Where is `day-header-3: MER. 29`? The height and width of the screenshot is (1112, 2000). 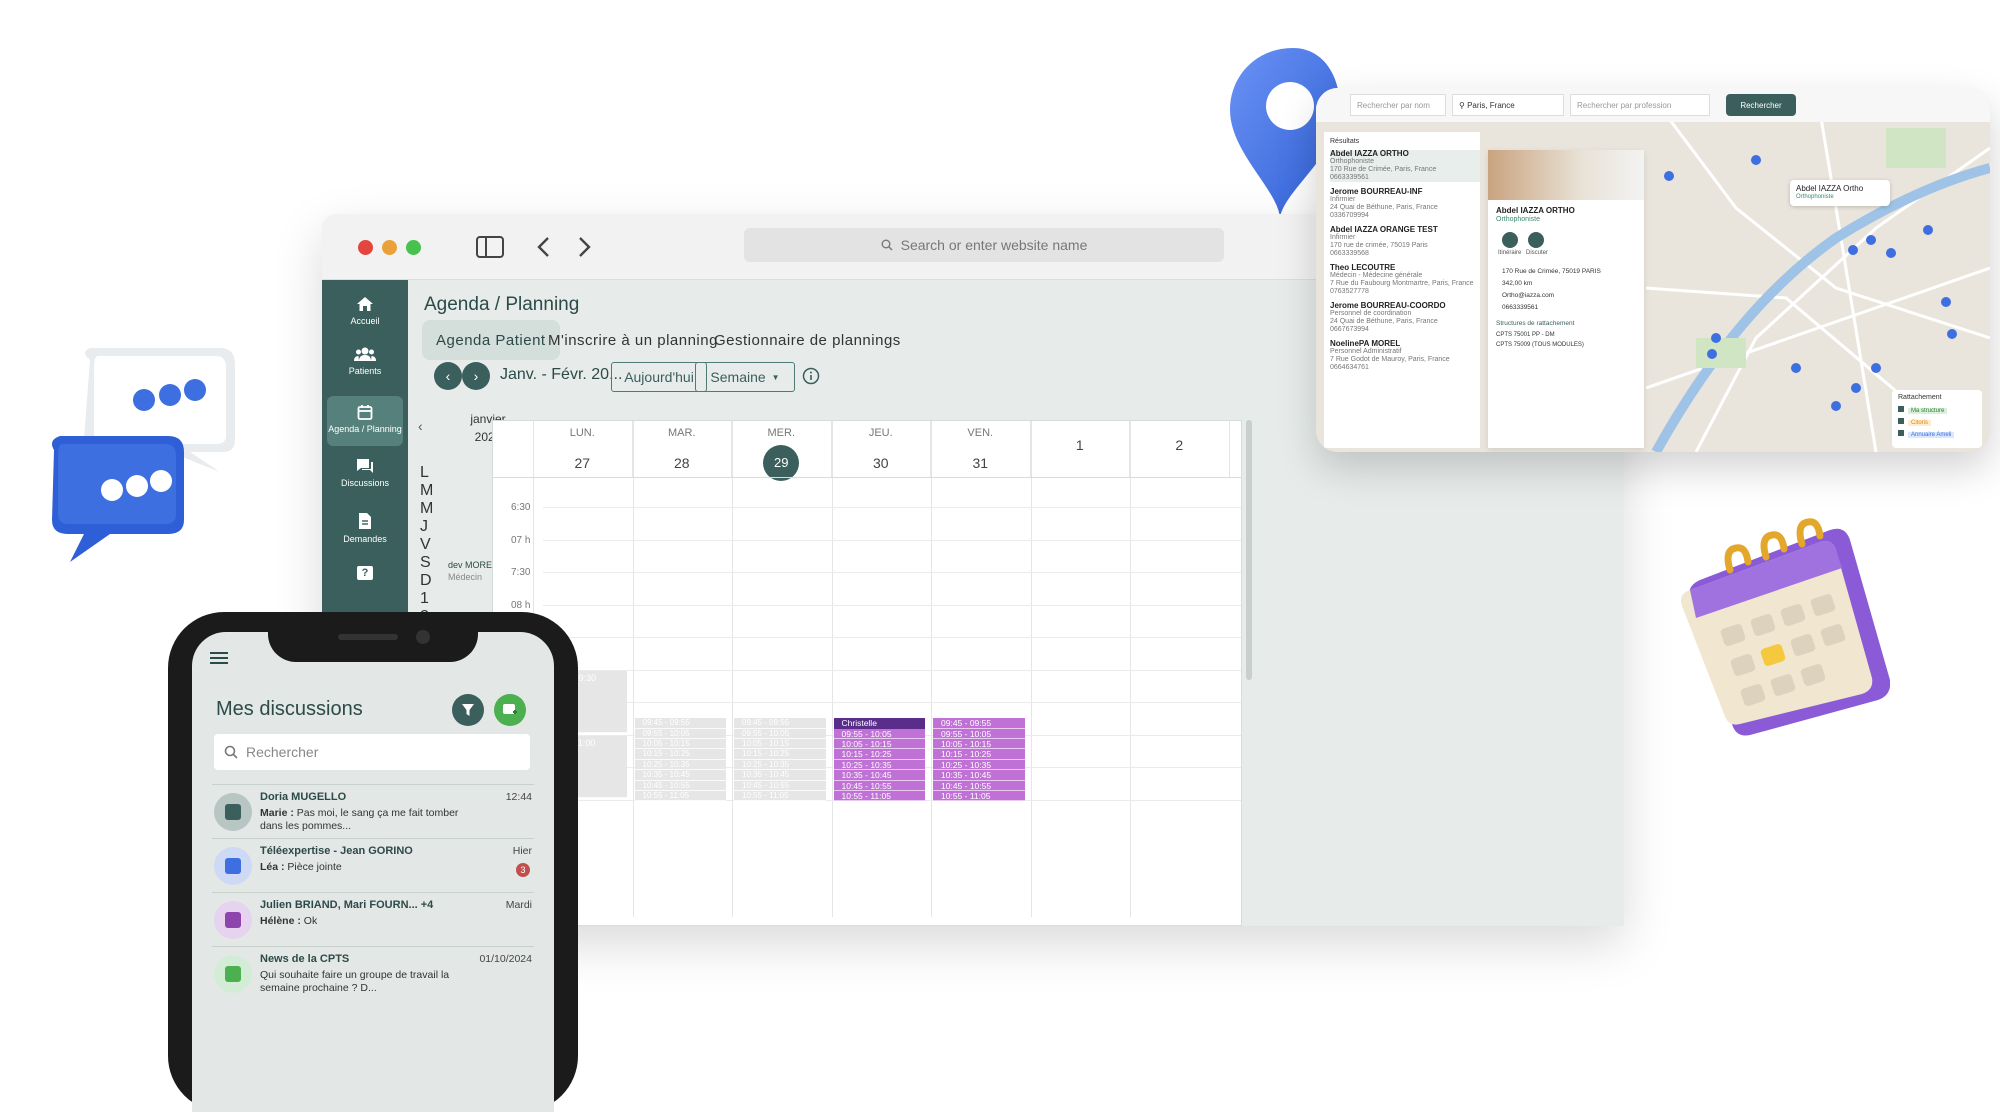
day-header-3: MER. 29 is located at coordinates (782, 451).